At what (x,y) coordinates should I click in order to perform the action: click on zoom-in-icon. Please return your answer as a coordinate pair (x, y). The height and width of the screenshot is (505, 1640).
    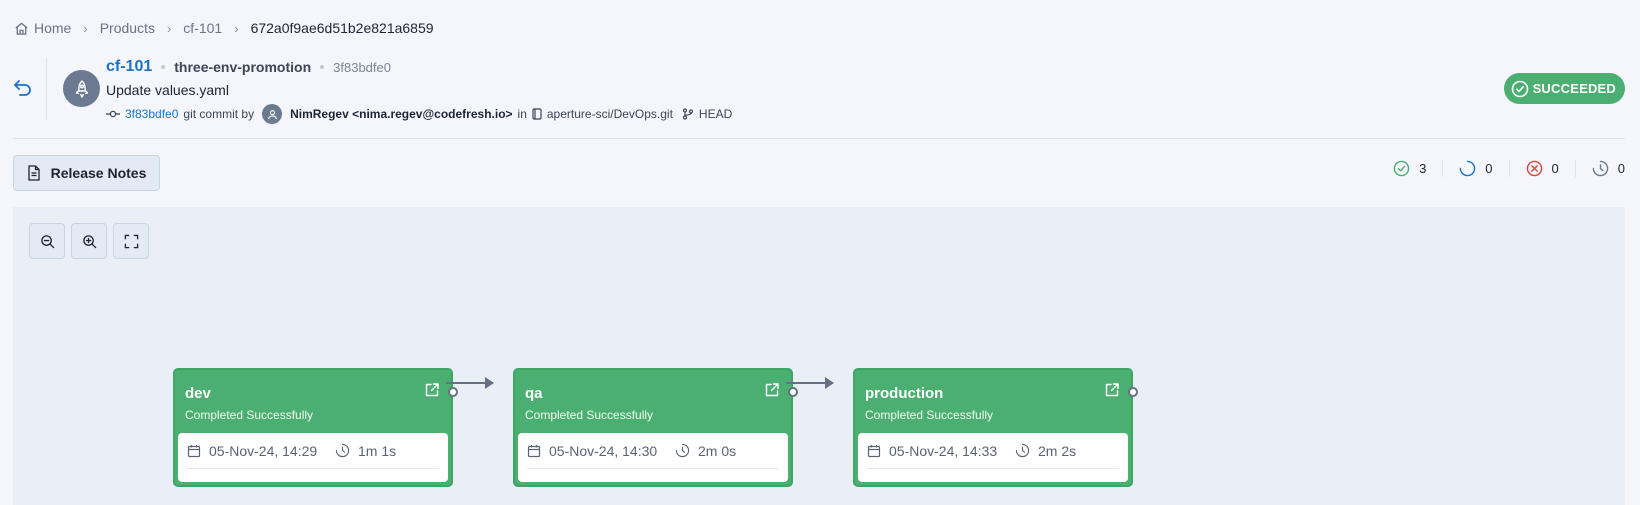
    Looking at the image, I should click on (89, 241).